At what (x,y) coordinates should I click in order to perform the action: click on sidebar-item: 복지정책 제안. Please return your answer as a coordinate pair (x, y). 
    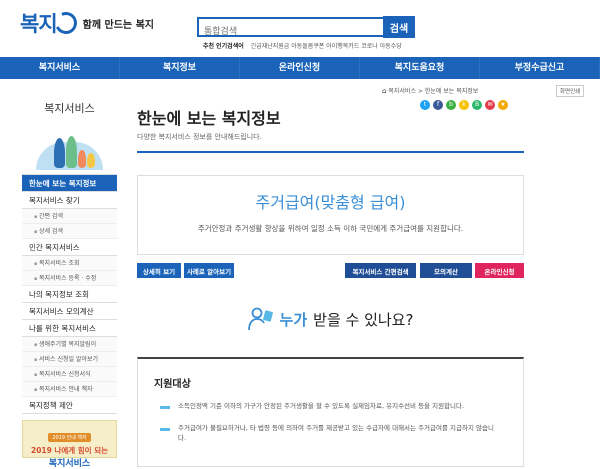
    Looking at the image, I should click on (69, 405).